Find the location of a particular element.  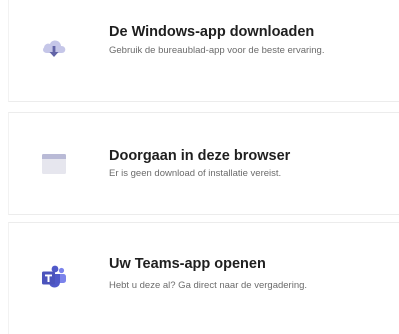

option-title: De Windows-app downloaden is located at coordinates (212, 32).